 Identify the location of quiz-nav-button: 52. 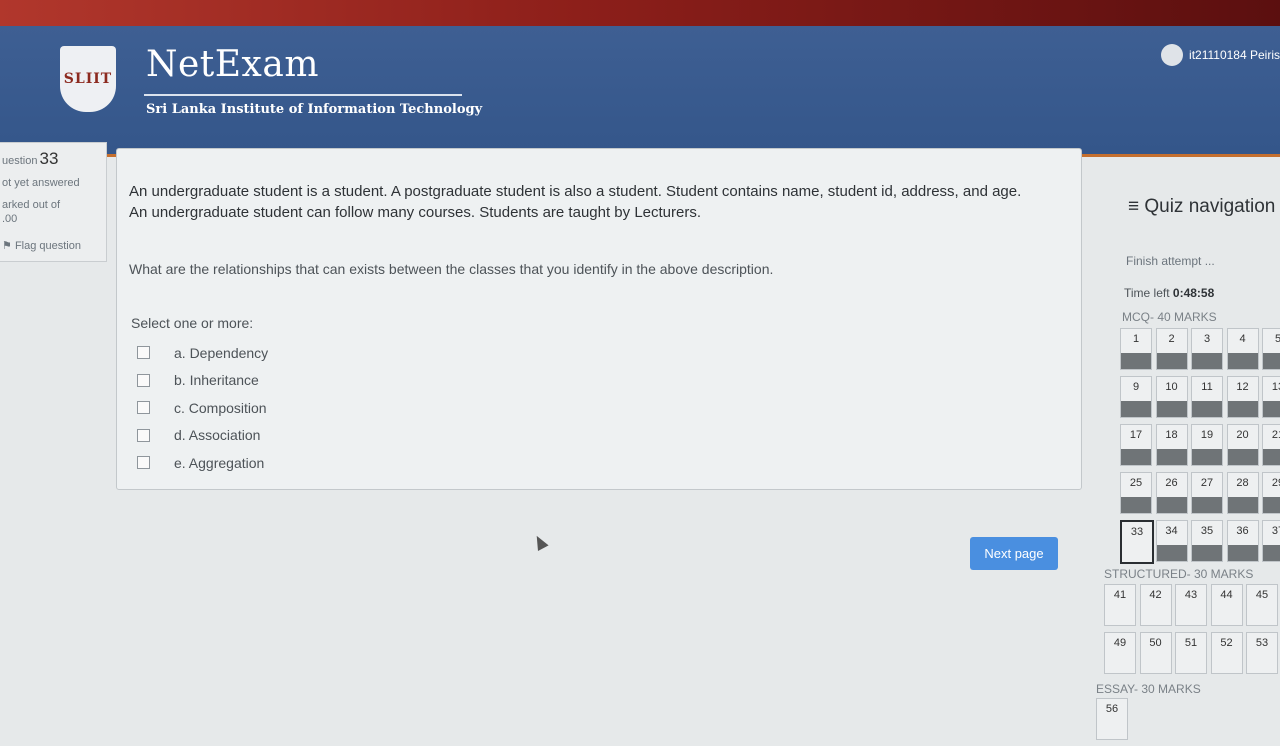
(1226, 653).